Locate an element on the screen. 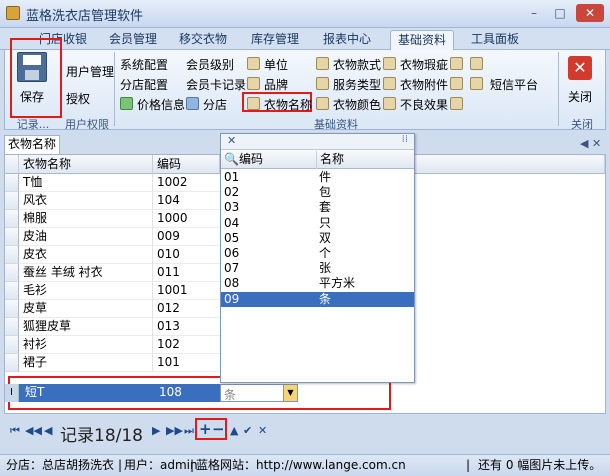 The width and height of the screenshot is (610, 476). column-header-name: 衣物名称 is located at coordinates (86, 164).